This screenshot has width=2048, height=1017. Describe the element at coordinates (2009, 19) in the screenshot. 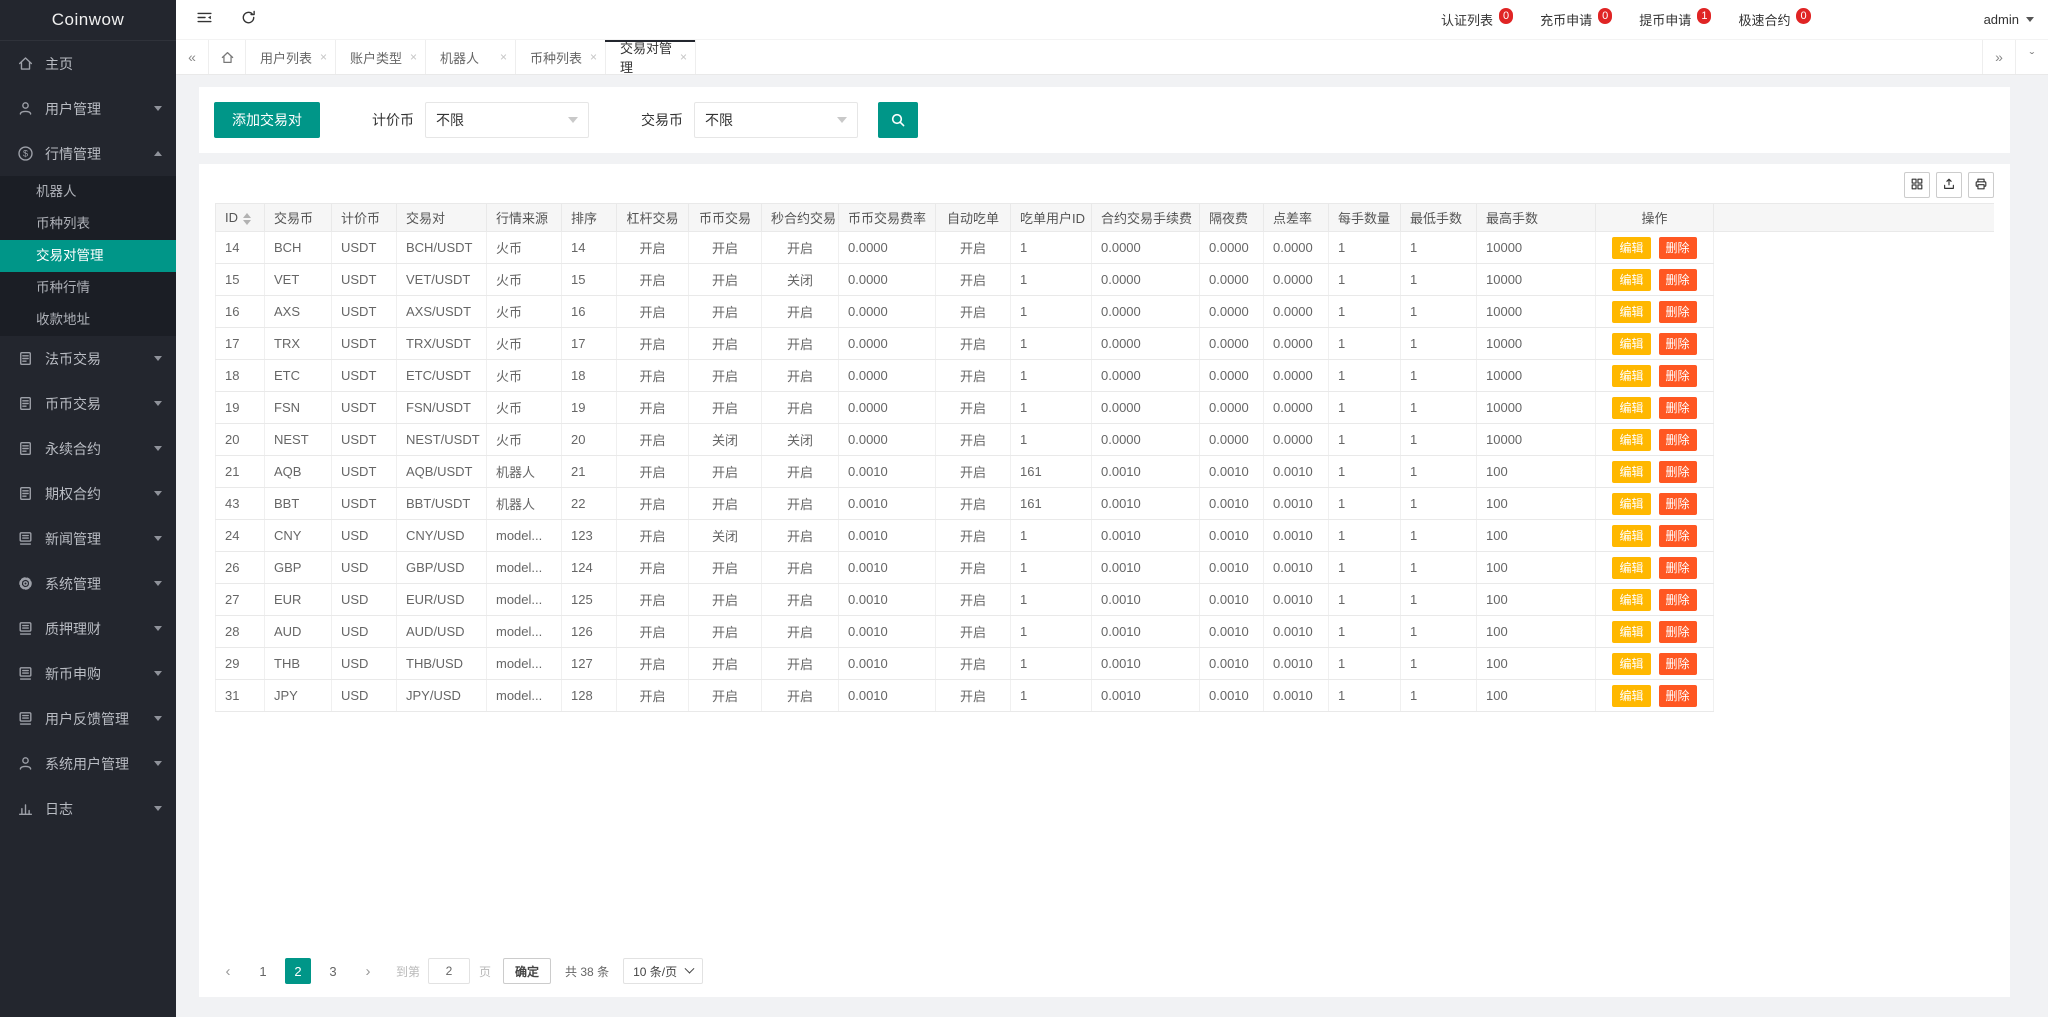

I see `user-menu: admin` at that location.